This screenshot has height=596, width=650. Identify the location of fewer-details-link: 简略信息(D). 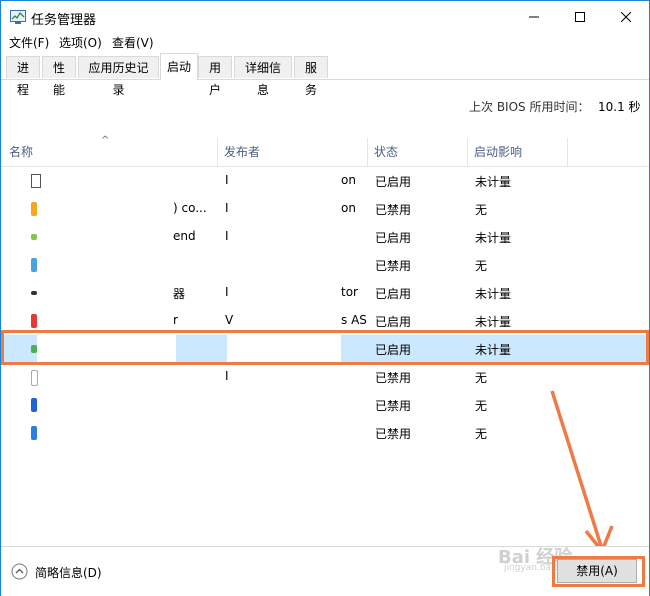
(68, 572).